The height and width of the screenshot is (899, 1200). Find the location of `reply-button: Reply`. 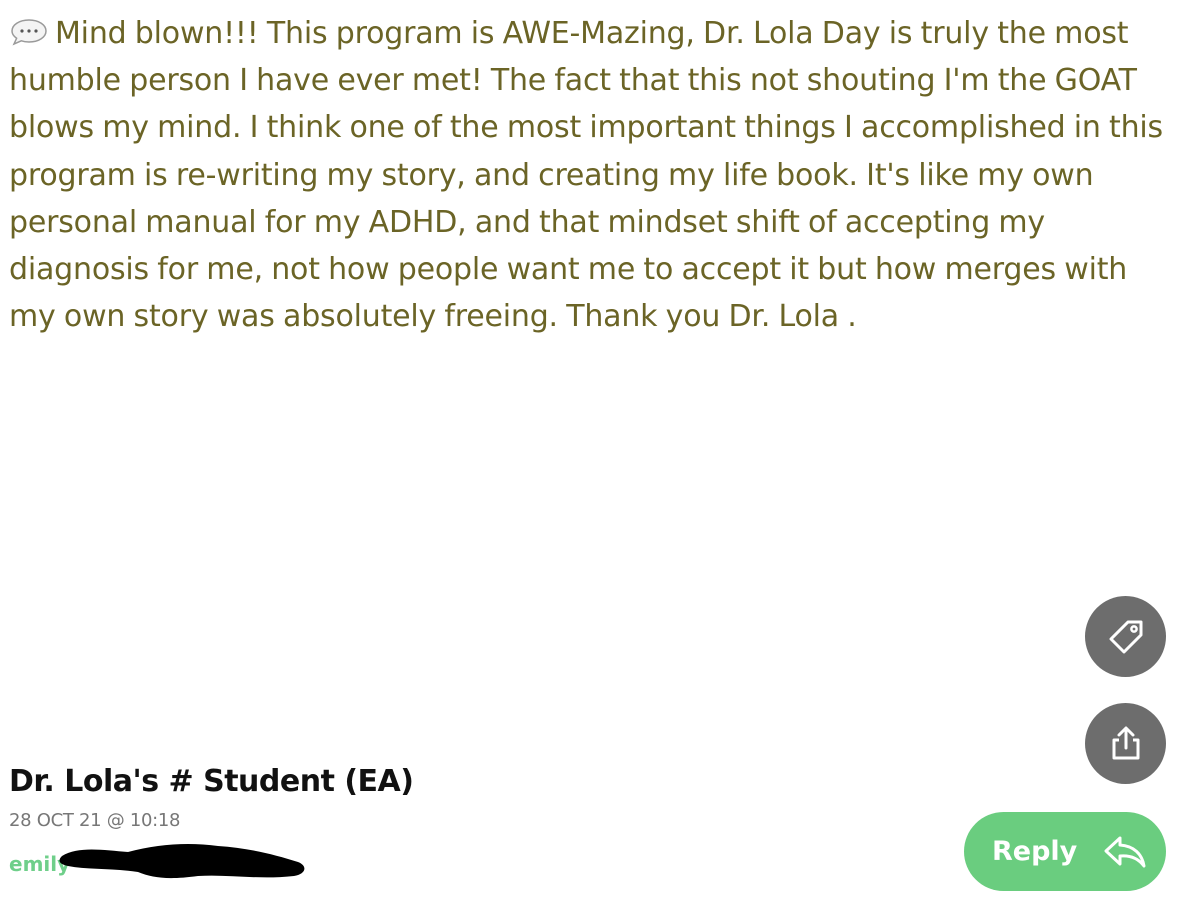

reply-button: Reply is located at coordinates (1065, 851).